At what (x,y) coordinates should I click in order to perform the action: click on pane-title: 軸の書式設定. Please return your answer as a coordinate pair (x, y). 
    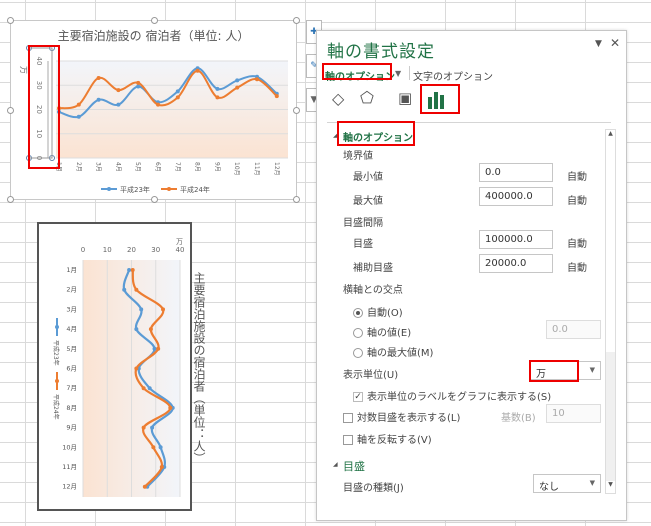
    Looking at the image, I should click on (381, 52).